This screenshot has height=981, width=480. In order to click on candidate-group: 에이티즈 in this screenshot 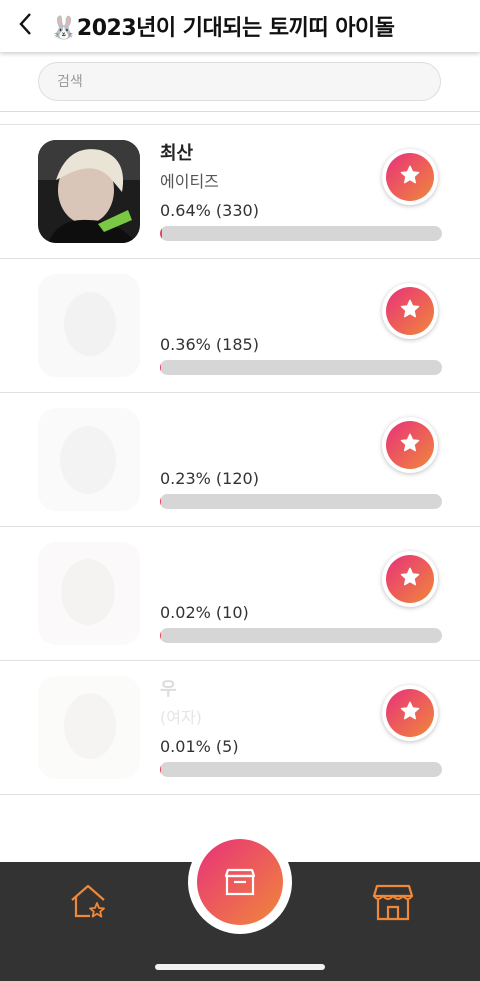, I will do `click(189, 181)`.